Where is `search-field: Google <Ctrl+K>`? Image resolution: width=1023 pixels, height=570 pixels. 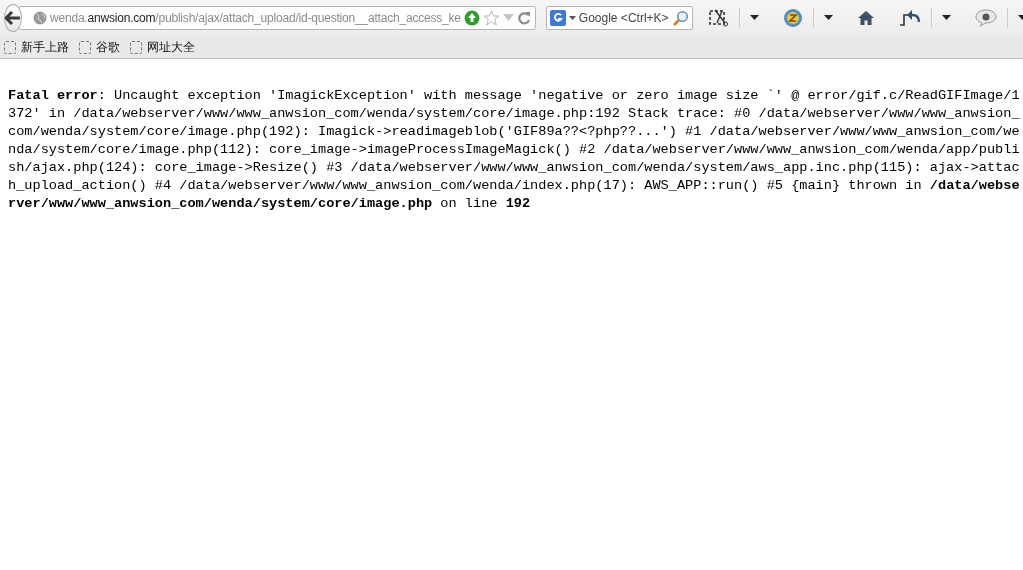 search-field: Google <Ctrl+K> is located at coordinates (619, 18).